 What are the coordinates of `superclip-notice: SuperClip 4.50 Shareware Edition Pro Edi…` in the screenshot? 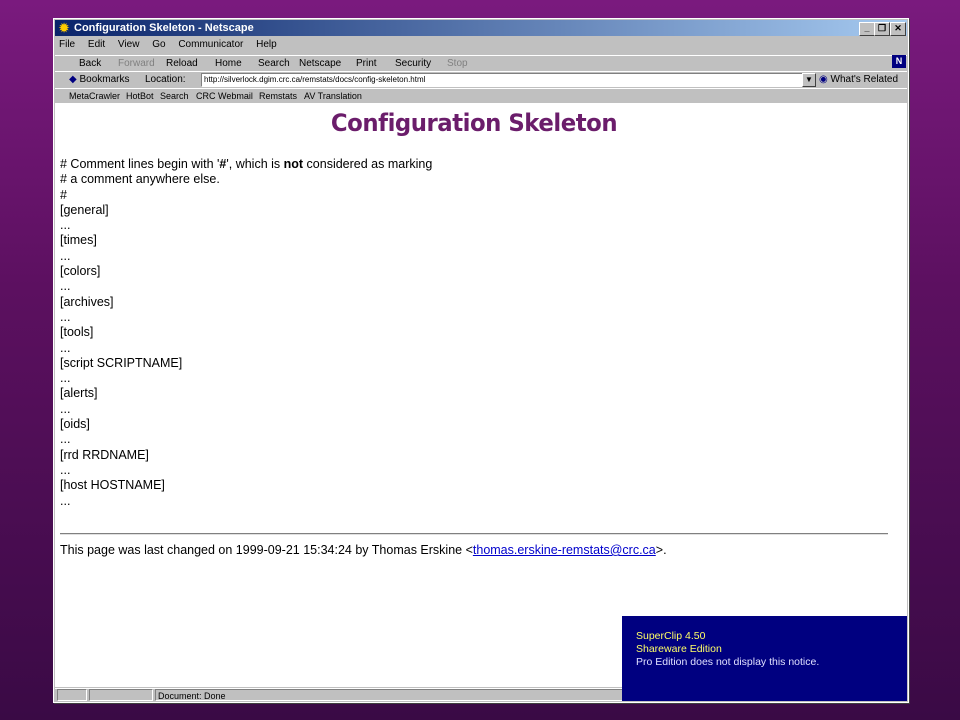 It's located at (764, 658).